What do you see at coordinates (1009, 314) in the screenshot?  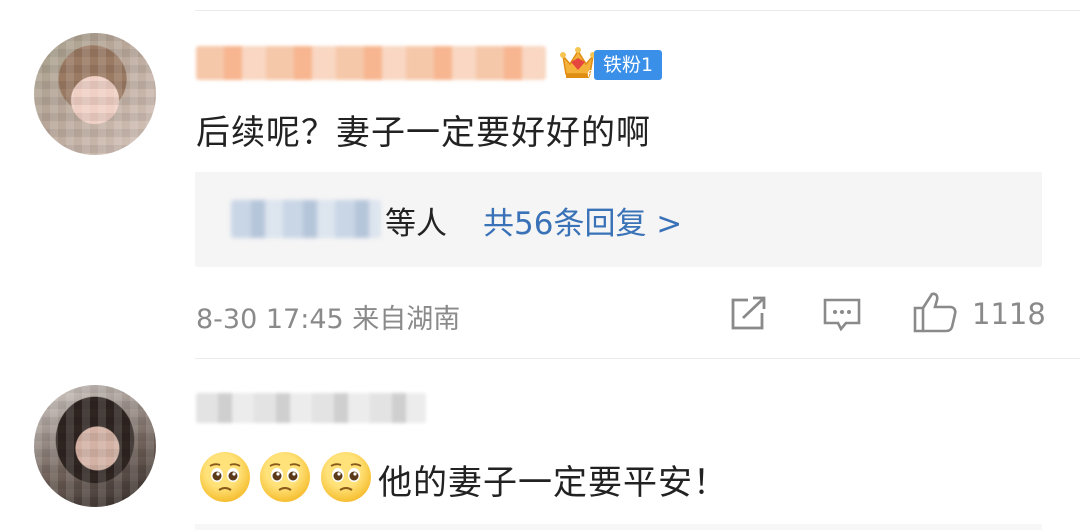 I see `like-count: 1118` at bounding box center [1009, 314].